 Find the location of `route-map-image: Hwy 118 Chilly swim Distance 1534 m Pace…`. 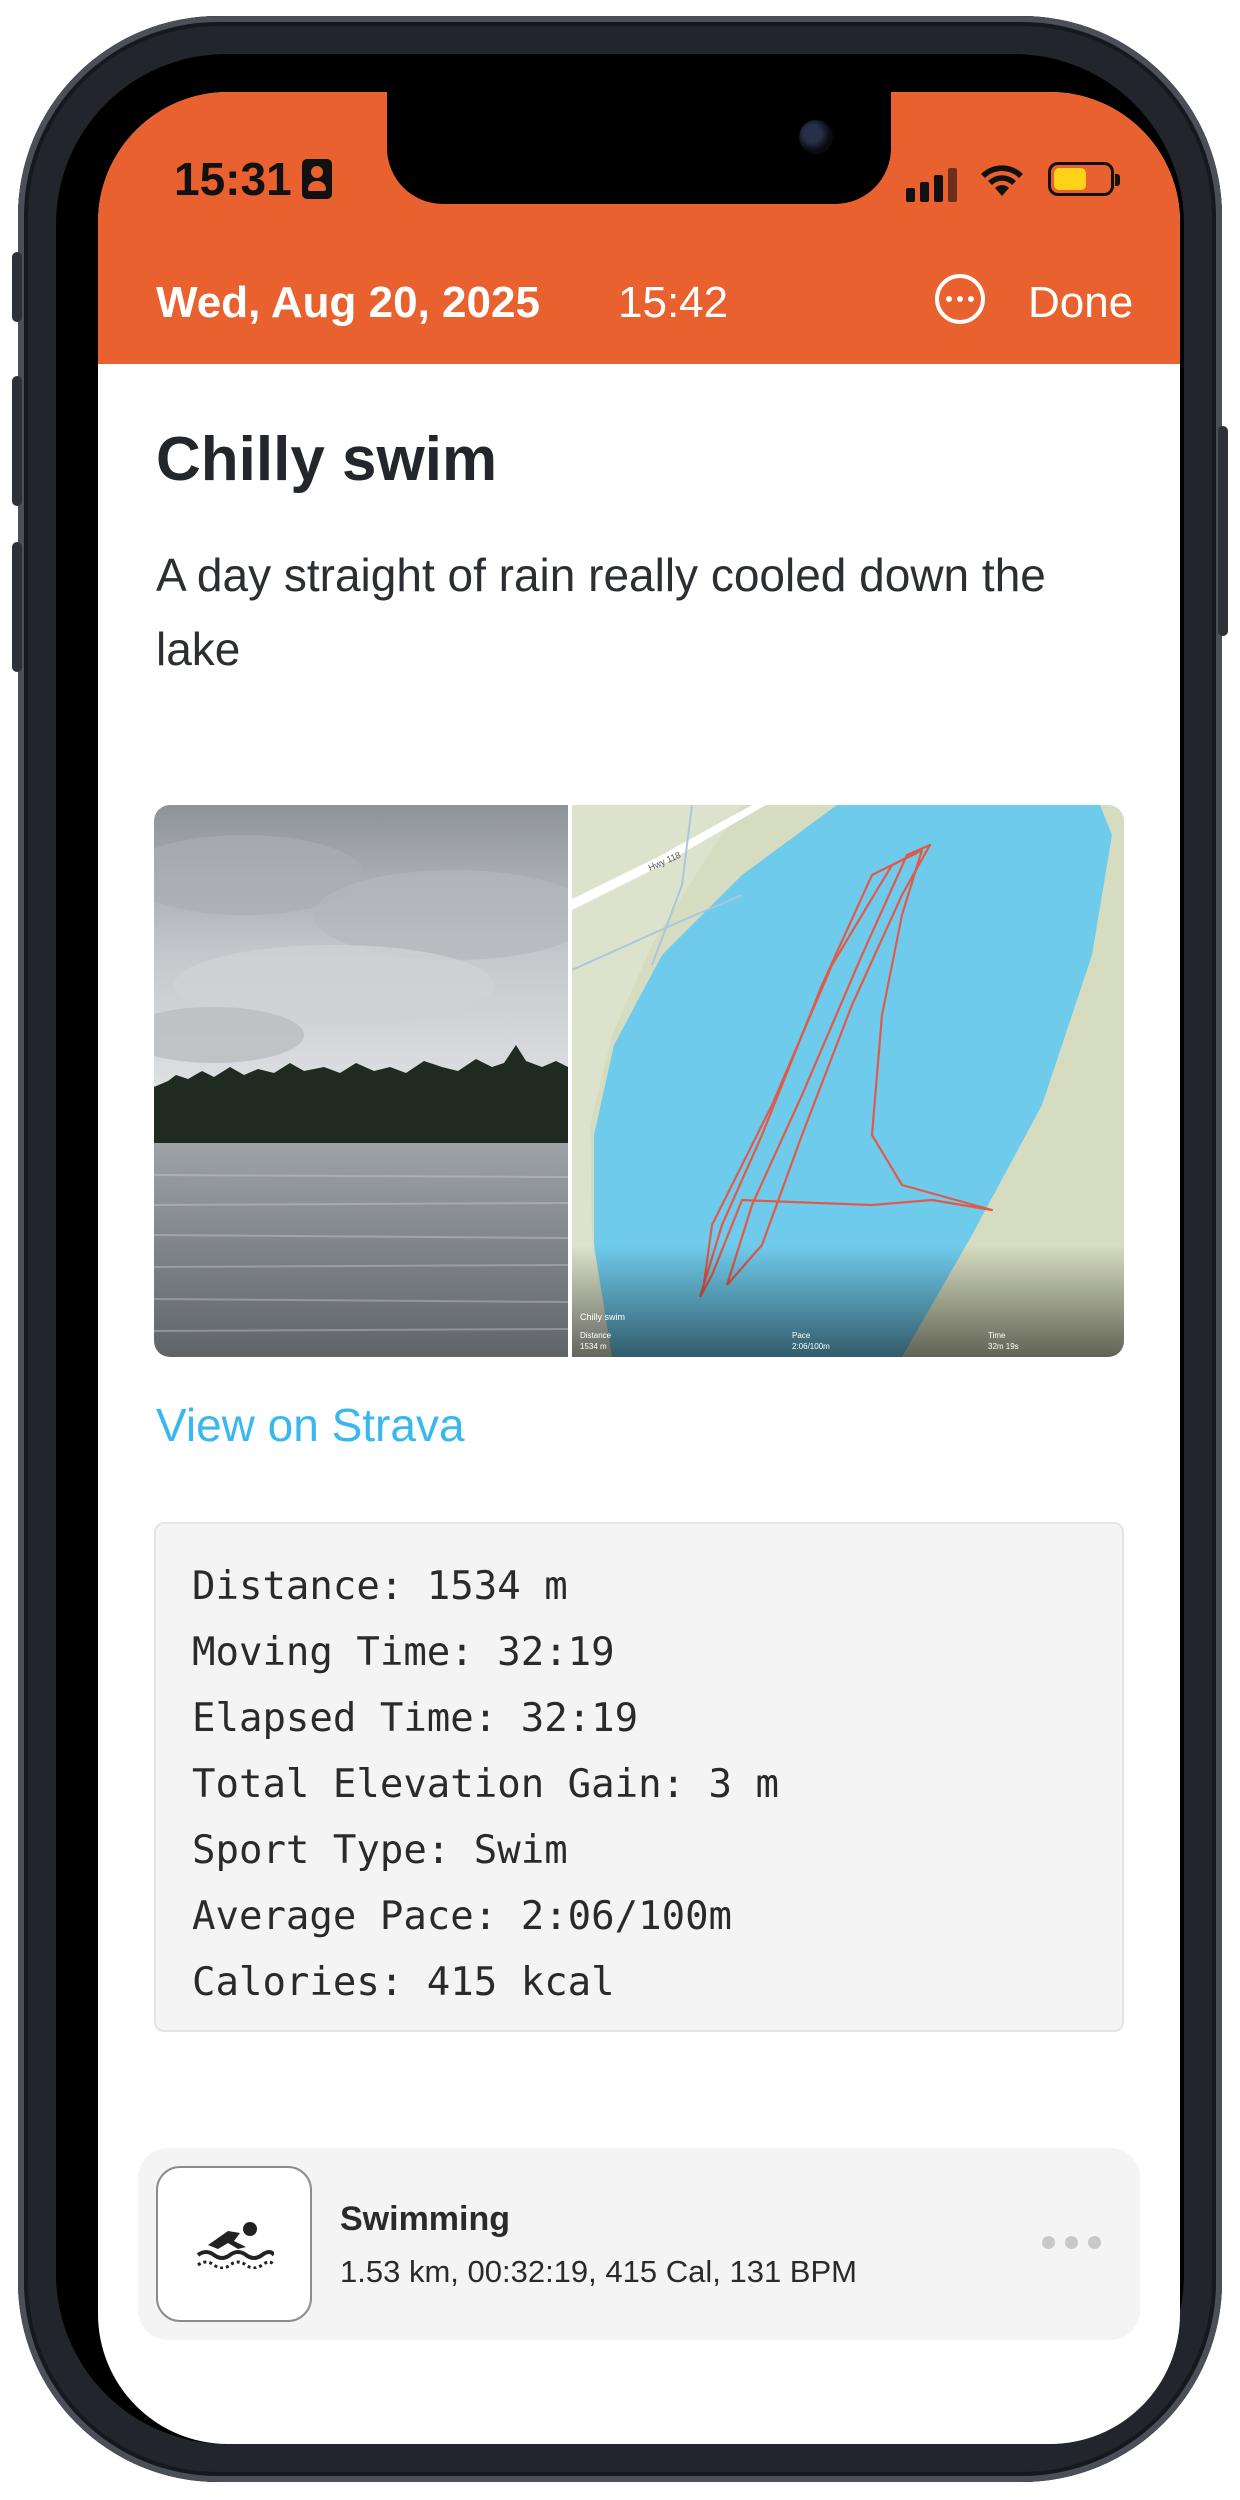

route-map-image: Hwy 118 Chilly swim Distance 1534 m Pace… is located at coordinates (848, 1081).